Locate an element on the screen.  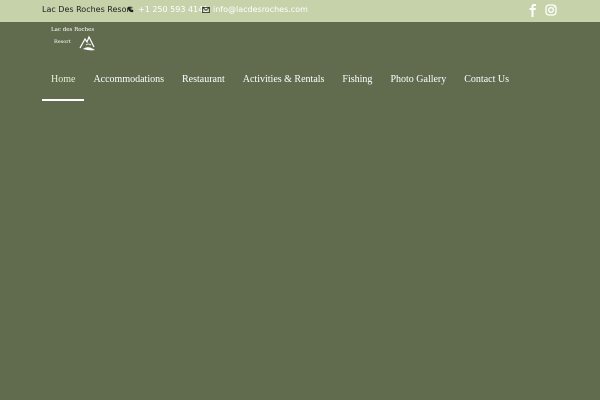
logo-text-line1: Lac des Roches is located at coordinates (73, 30).